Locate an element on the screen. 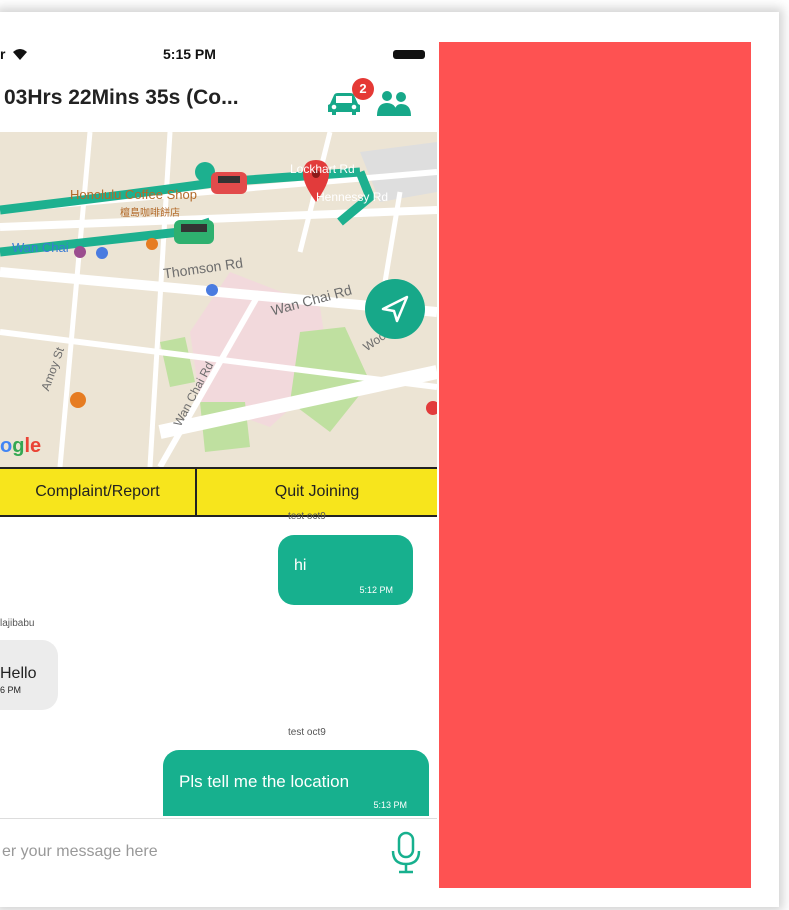  message-time: 5:13 PM is located at coordinates (390, 805).